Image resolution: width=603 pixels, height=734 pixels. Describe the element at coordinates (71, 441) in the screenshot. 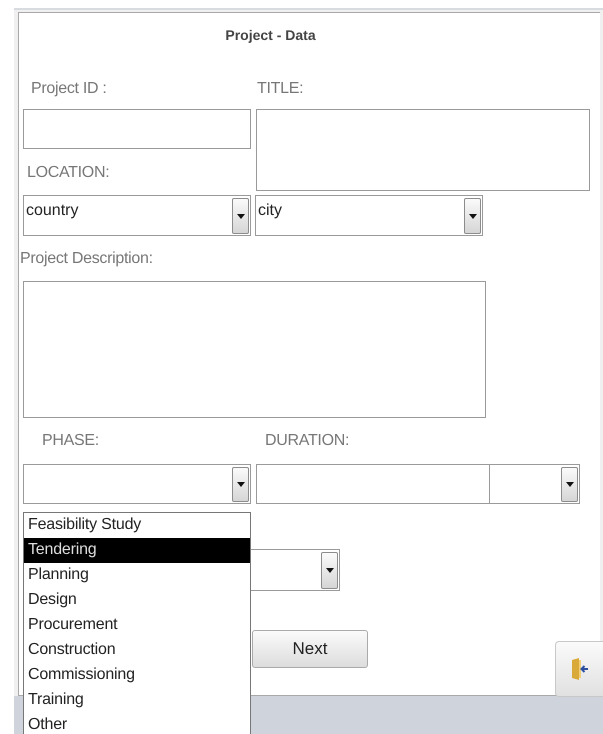

I see `field-label: PHASE:` at that location.